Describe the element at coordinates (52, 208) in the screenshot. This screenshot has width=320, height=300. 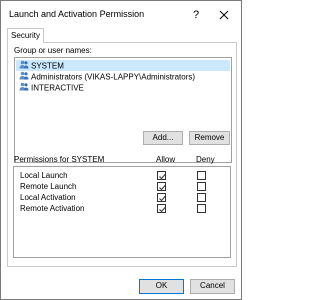
I see `permission-name: Remote Activation` at that location.